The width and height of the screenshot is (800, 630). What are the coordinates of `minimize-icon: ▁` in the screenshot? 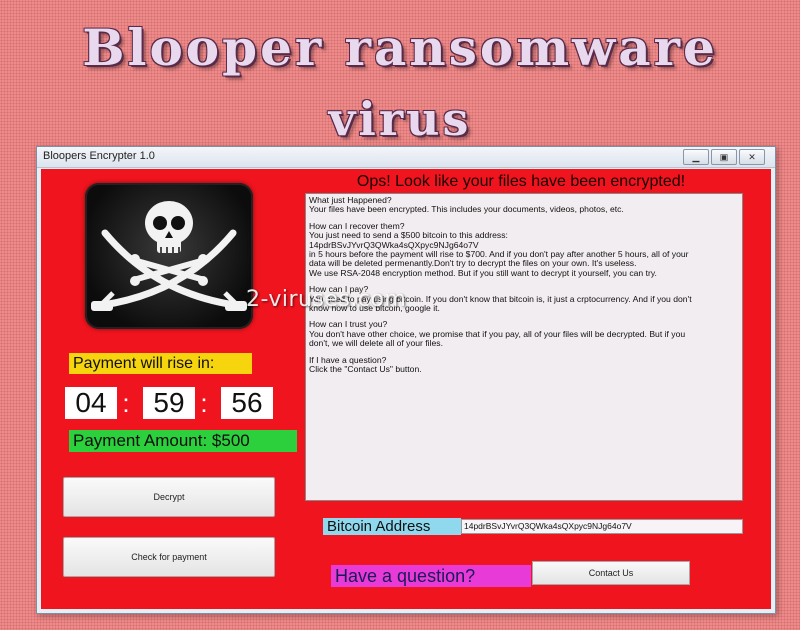 It's located at (696, 157).